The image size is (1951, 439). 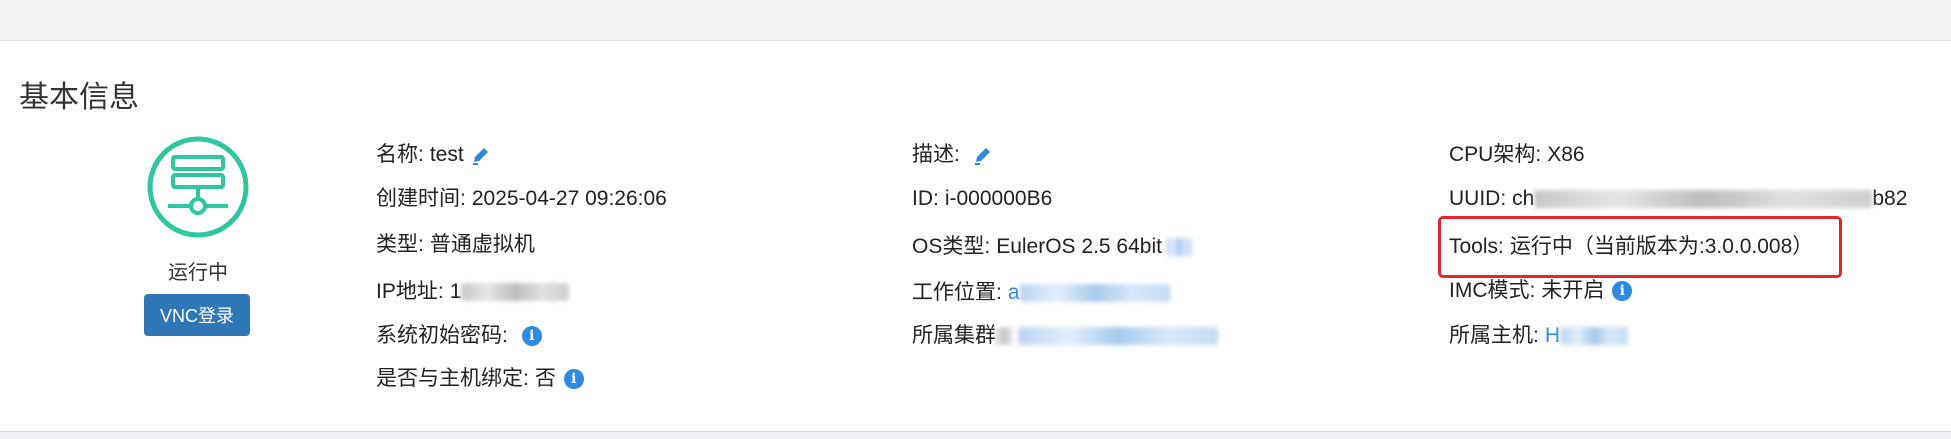 What do you see at coordinates (515, 292) in the screenshot?
I see `redacted-ip` at bounding box center [515, 292].